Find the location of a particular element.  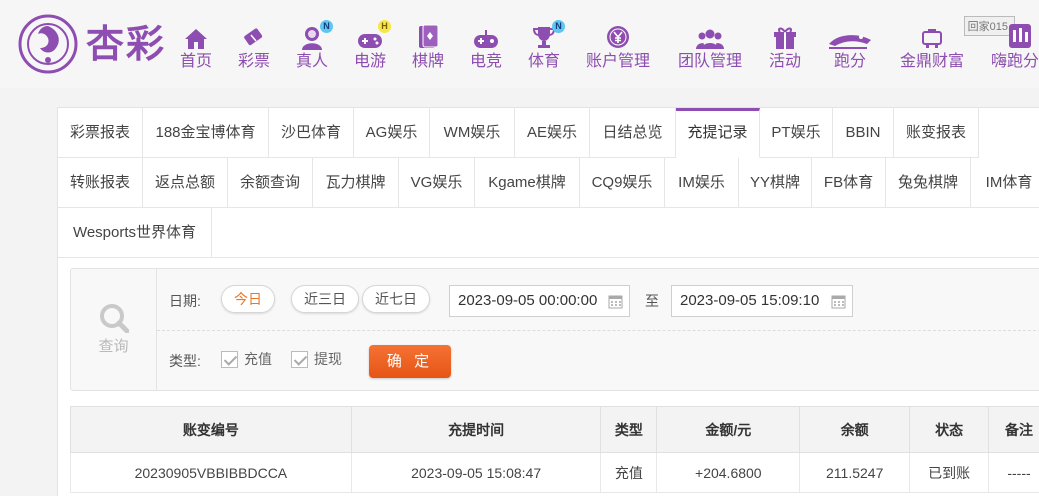

tab-transfer-report: 转账报表 is located at coordinates (100, 183).